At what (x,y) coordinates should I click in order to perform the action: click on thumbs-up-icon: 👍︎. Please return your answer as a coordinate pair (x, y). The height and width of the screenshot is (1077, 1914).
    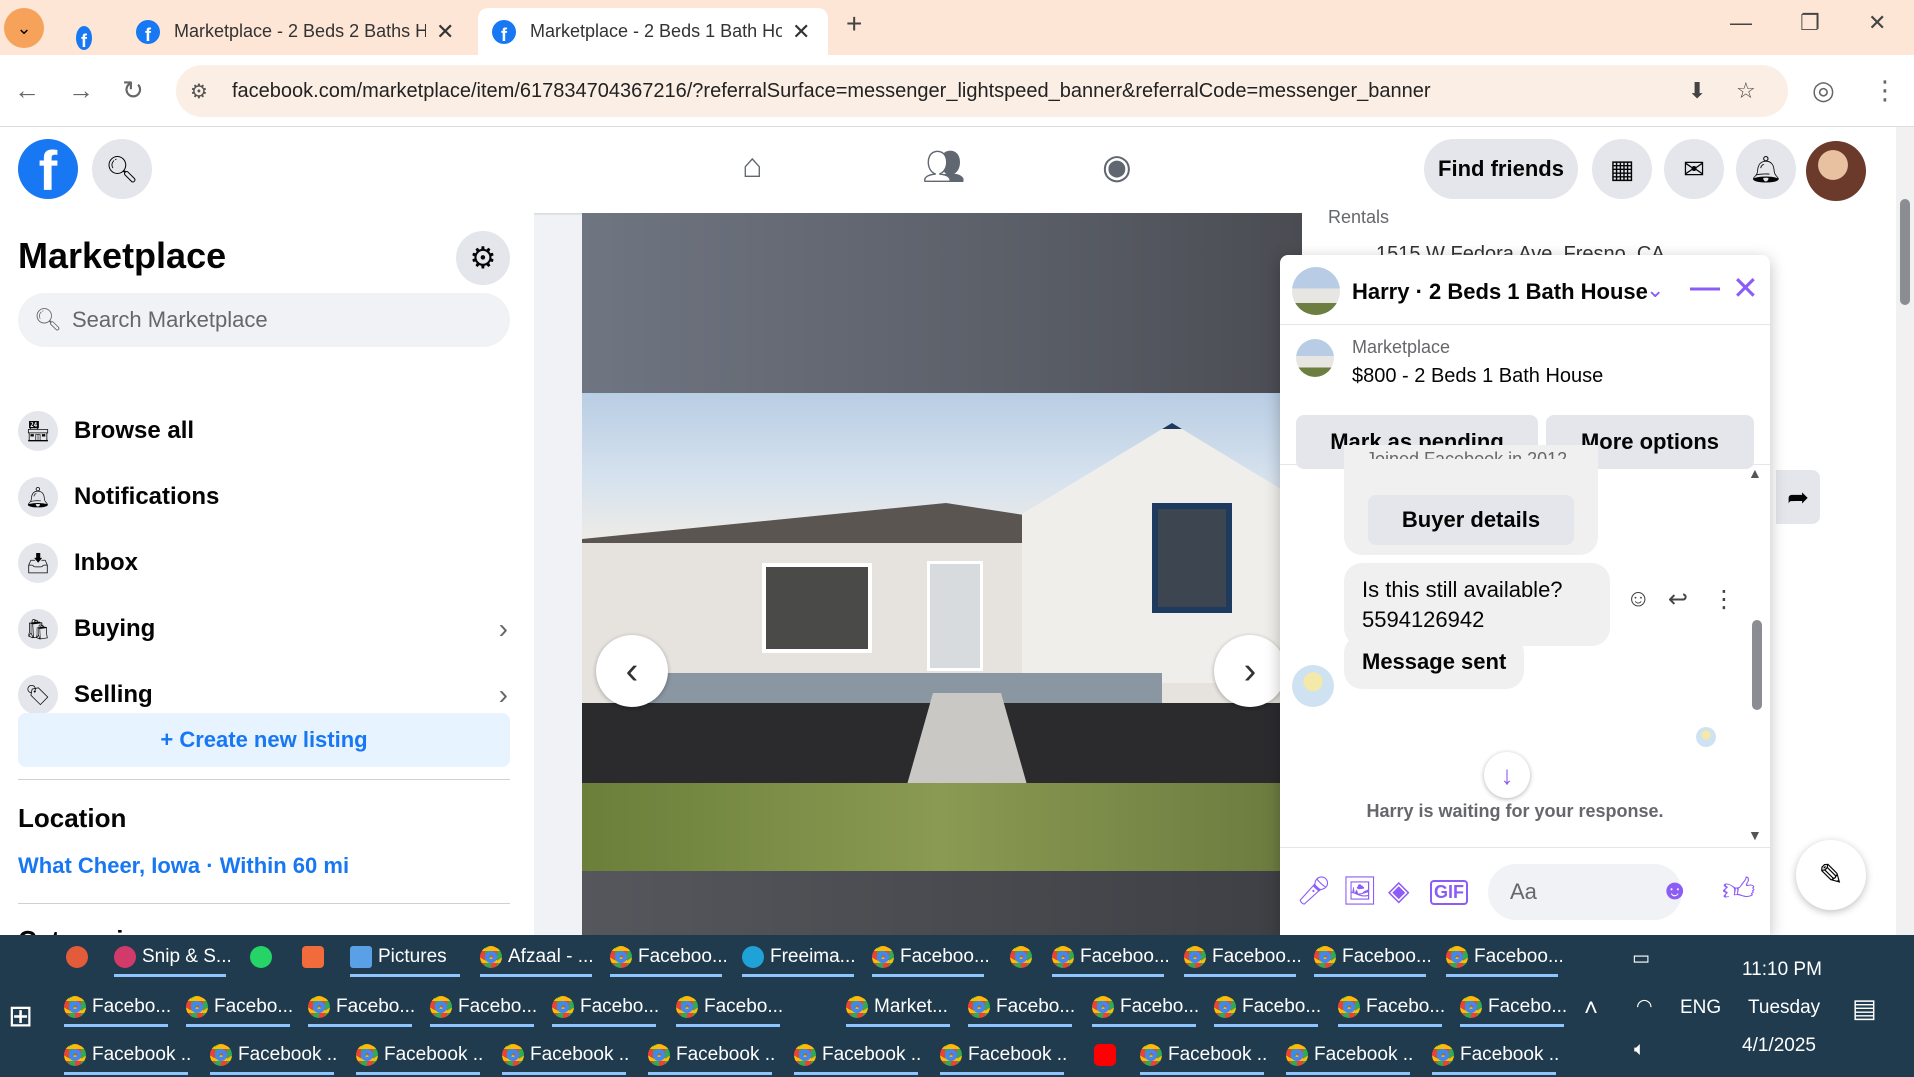
    Looking at the image, I should click on (1738, 889).